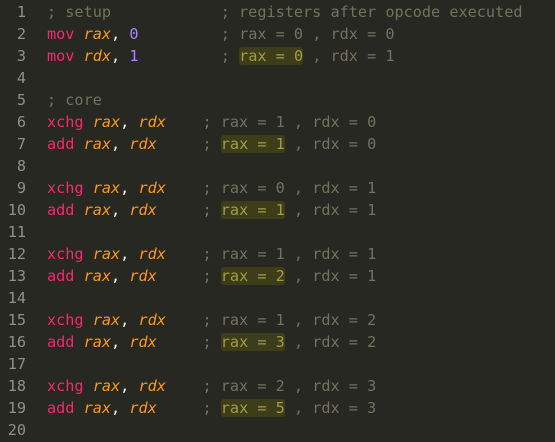  I want to click on code-line: 11, so click(277, 232).